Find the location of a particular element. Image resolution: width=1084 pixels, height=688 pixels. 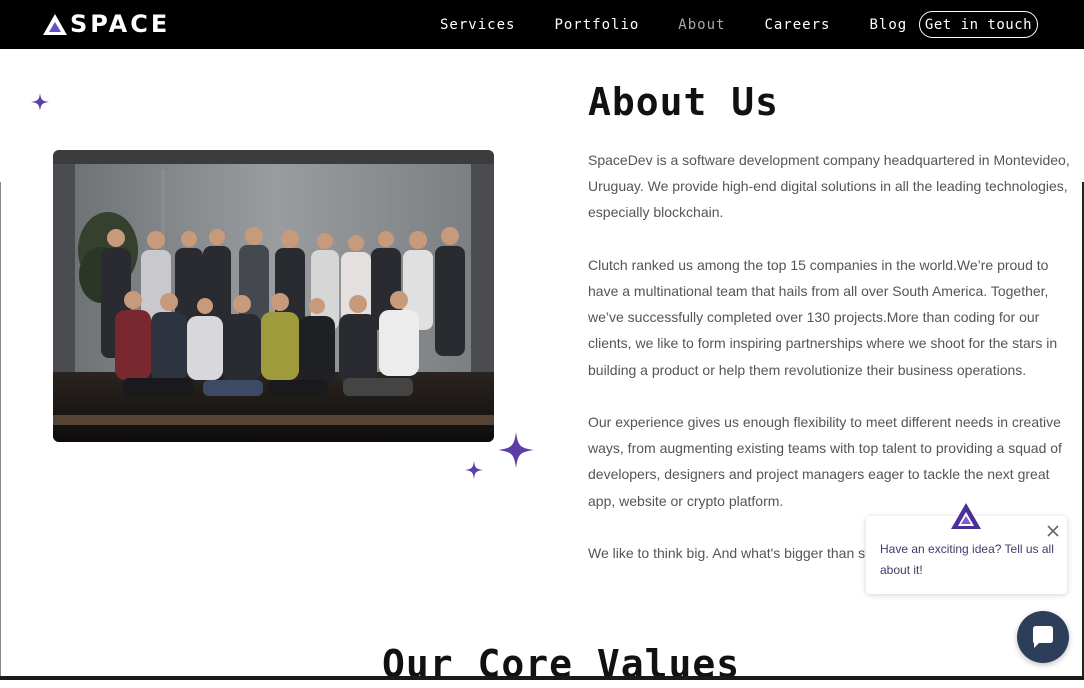

nav-links: Services Portfolio About Careers Blog is located at coordinates (693, 24).